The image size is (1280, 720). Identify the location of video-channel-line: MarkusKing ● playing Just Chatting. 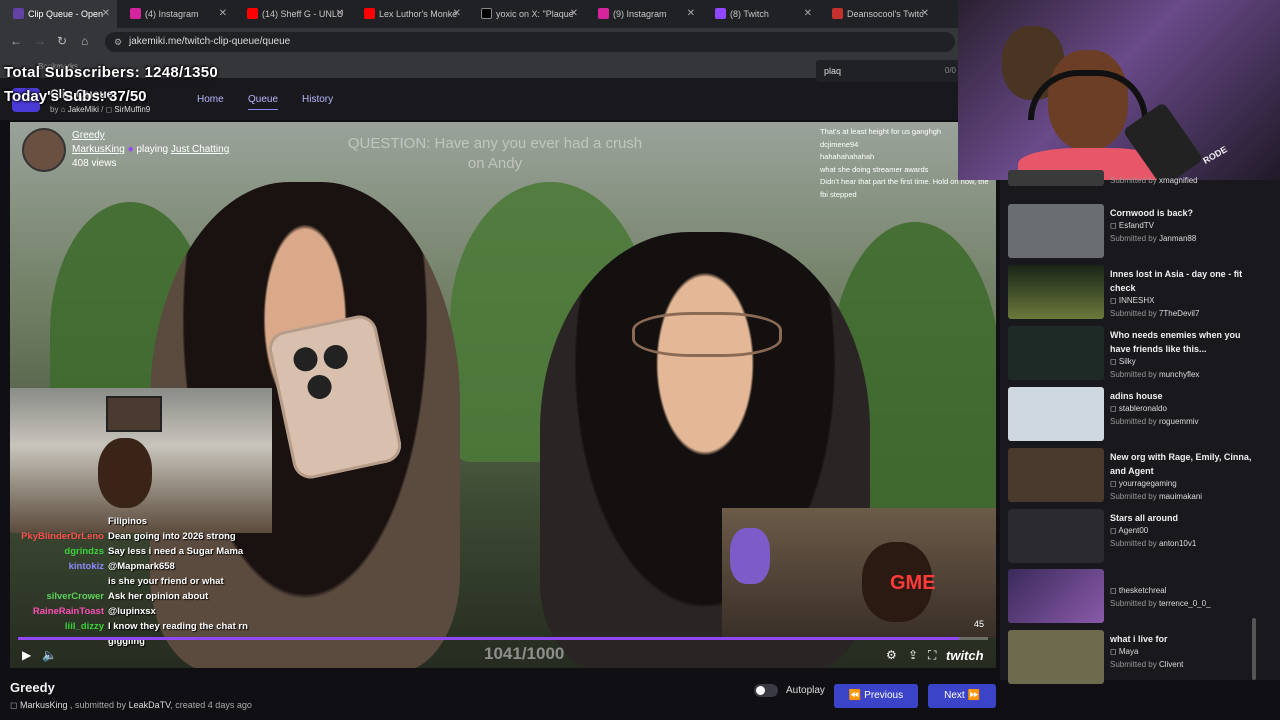
(151, 149).